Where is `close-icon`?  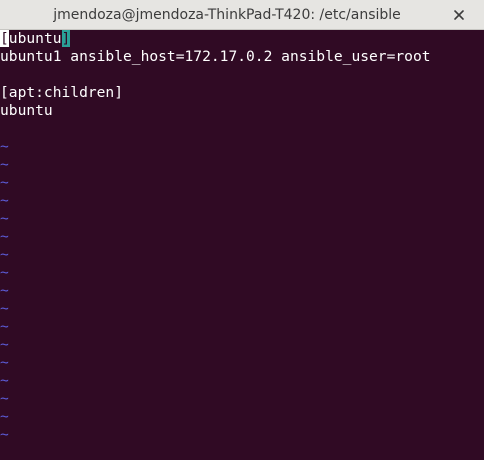
close-icon is located at coordinates (459, 15).